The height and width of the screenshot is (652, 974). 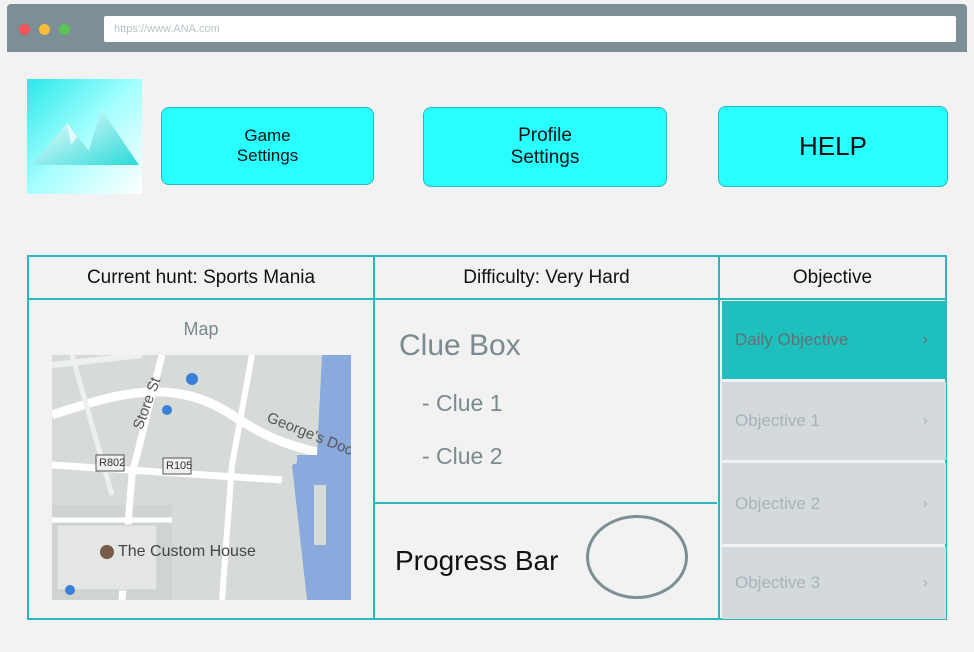 What do you see at coordinates (179, 466) in the screenshot?
I see `map-road-label: R105` at bounding box center [179, 466].